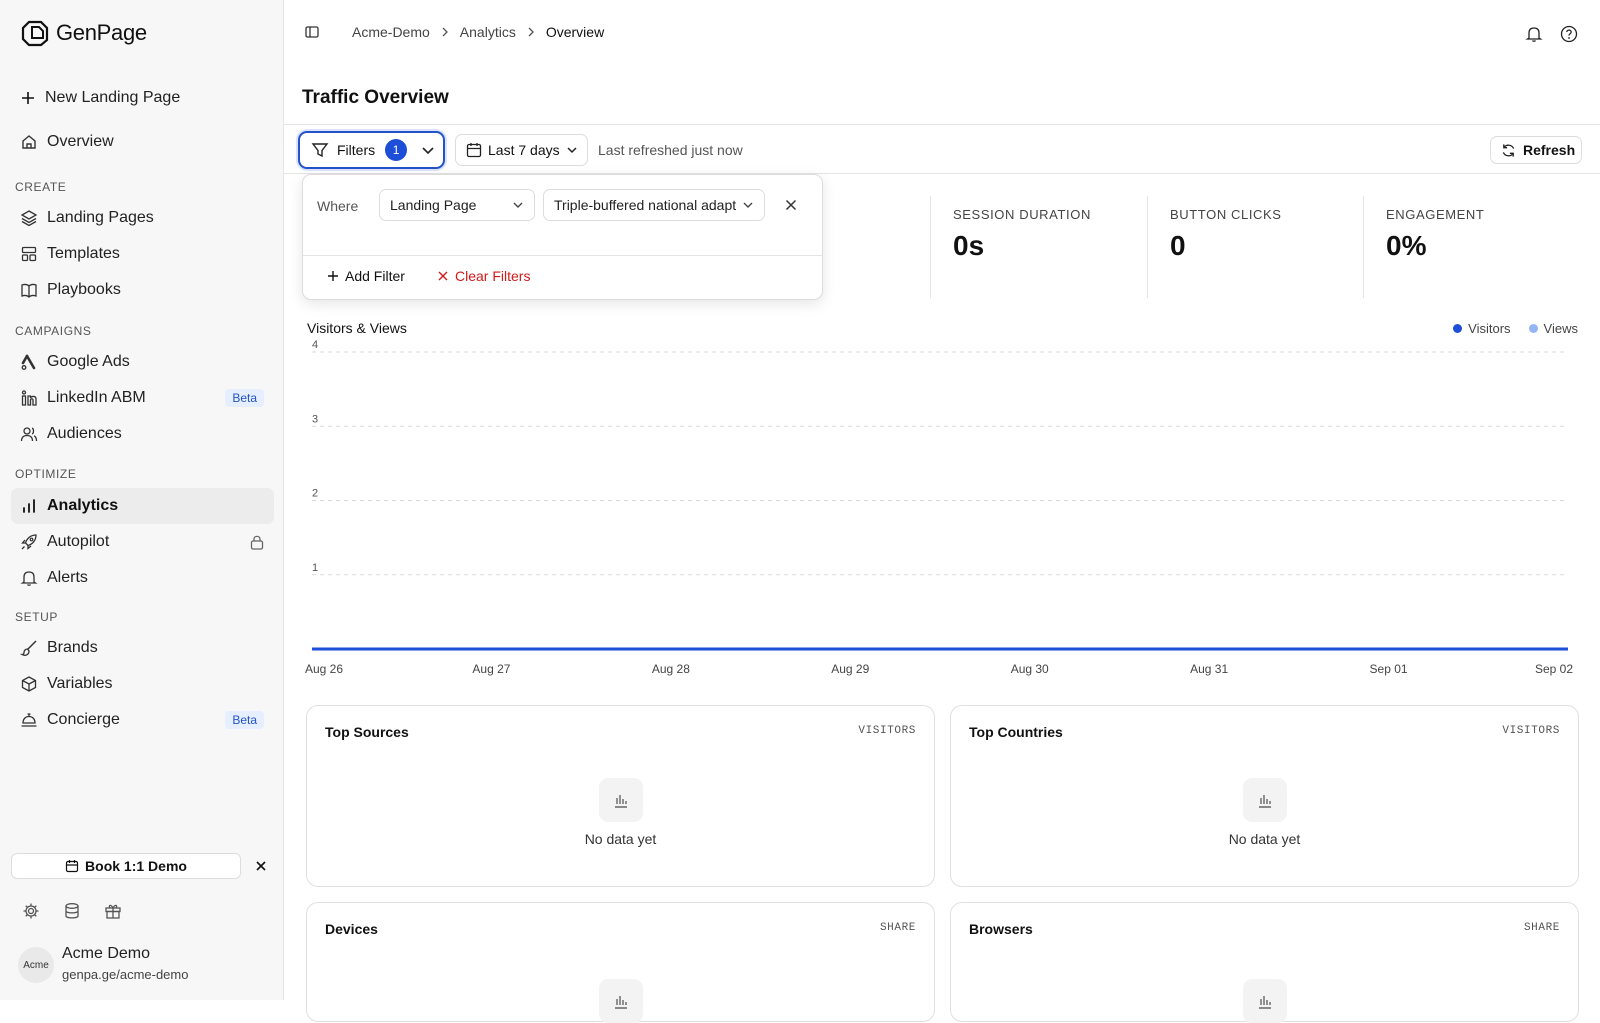 Image resolution: width=1600 pixels, height=1023 pixels. I want to click on stat-value: 0s, so click(1022, 246).